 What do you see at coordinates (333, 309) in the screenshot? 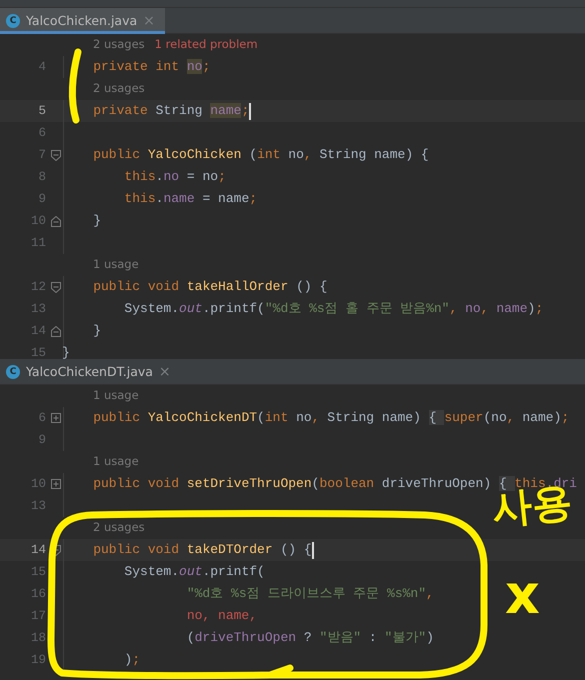
I see `code-line: System.out.printf("%d호 %s점 홀 주문 받음%n", no, name);` at bounding box center [333, 309].